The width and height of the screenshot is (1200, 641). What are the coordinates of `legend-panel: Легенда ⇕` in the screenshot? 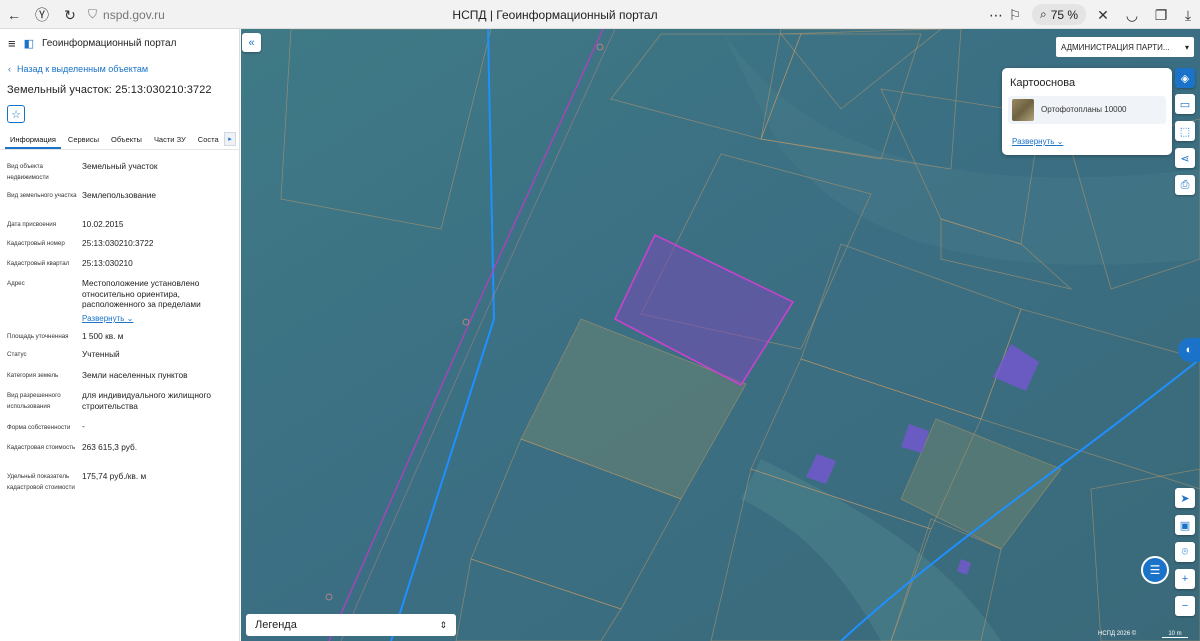 It's located at (351, 625).